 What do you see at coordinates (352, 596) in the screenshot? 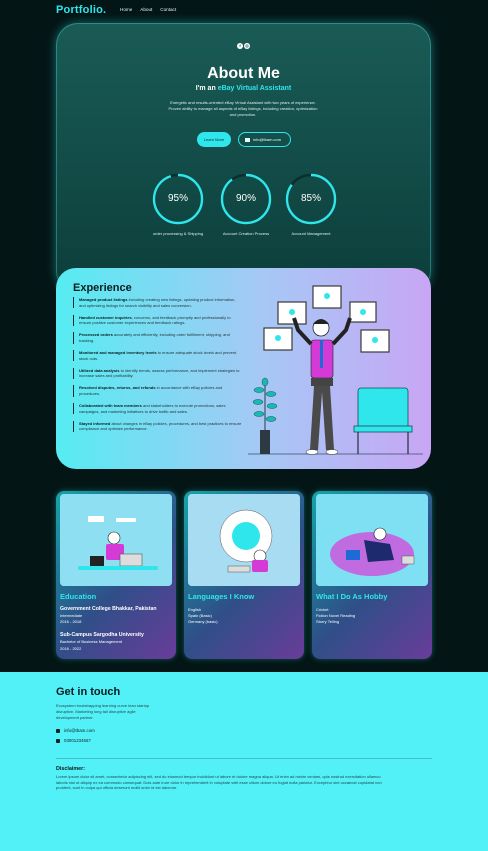
I see `card-title: What I Do As Hobby` at bounding box center [352, 596].